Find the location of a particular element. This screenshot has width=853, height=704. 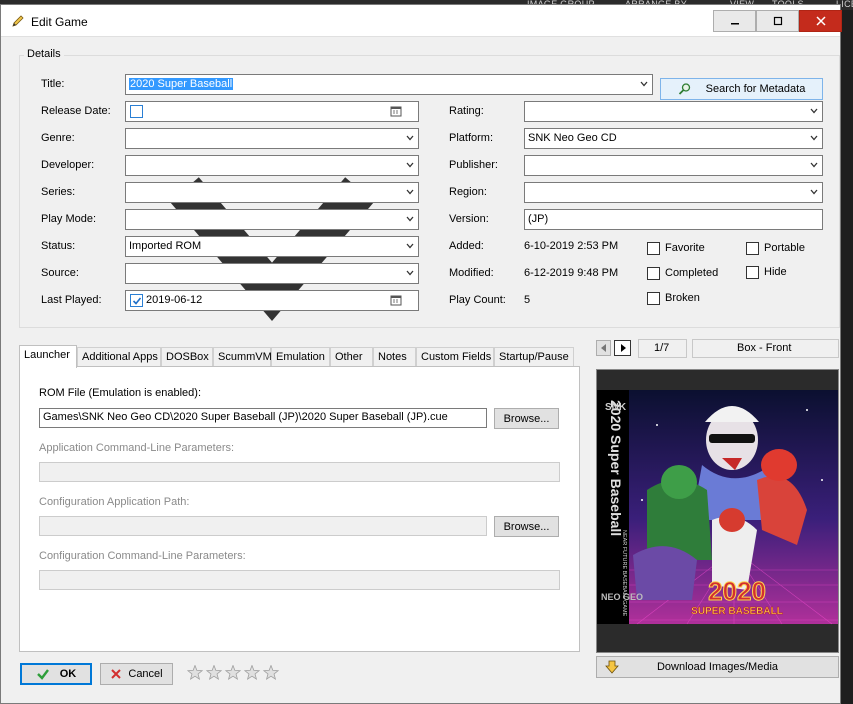

close-button is located at coordinates (820, 21).